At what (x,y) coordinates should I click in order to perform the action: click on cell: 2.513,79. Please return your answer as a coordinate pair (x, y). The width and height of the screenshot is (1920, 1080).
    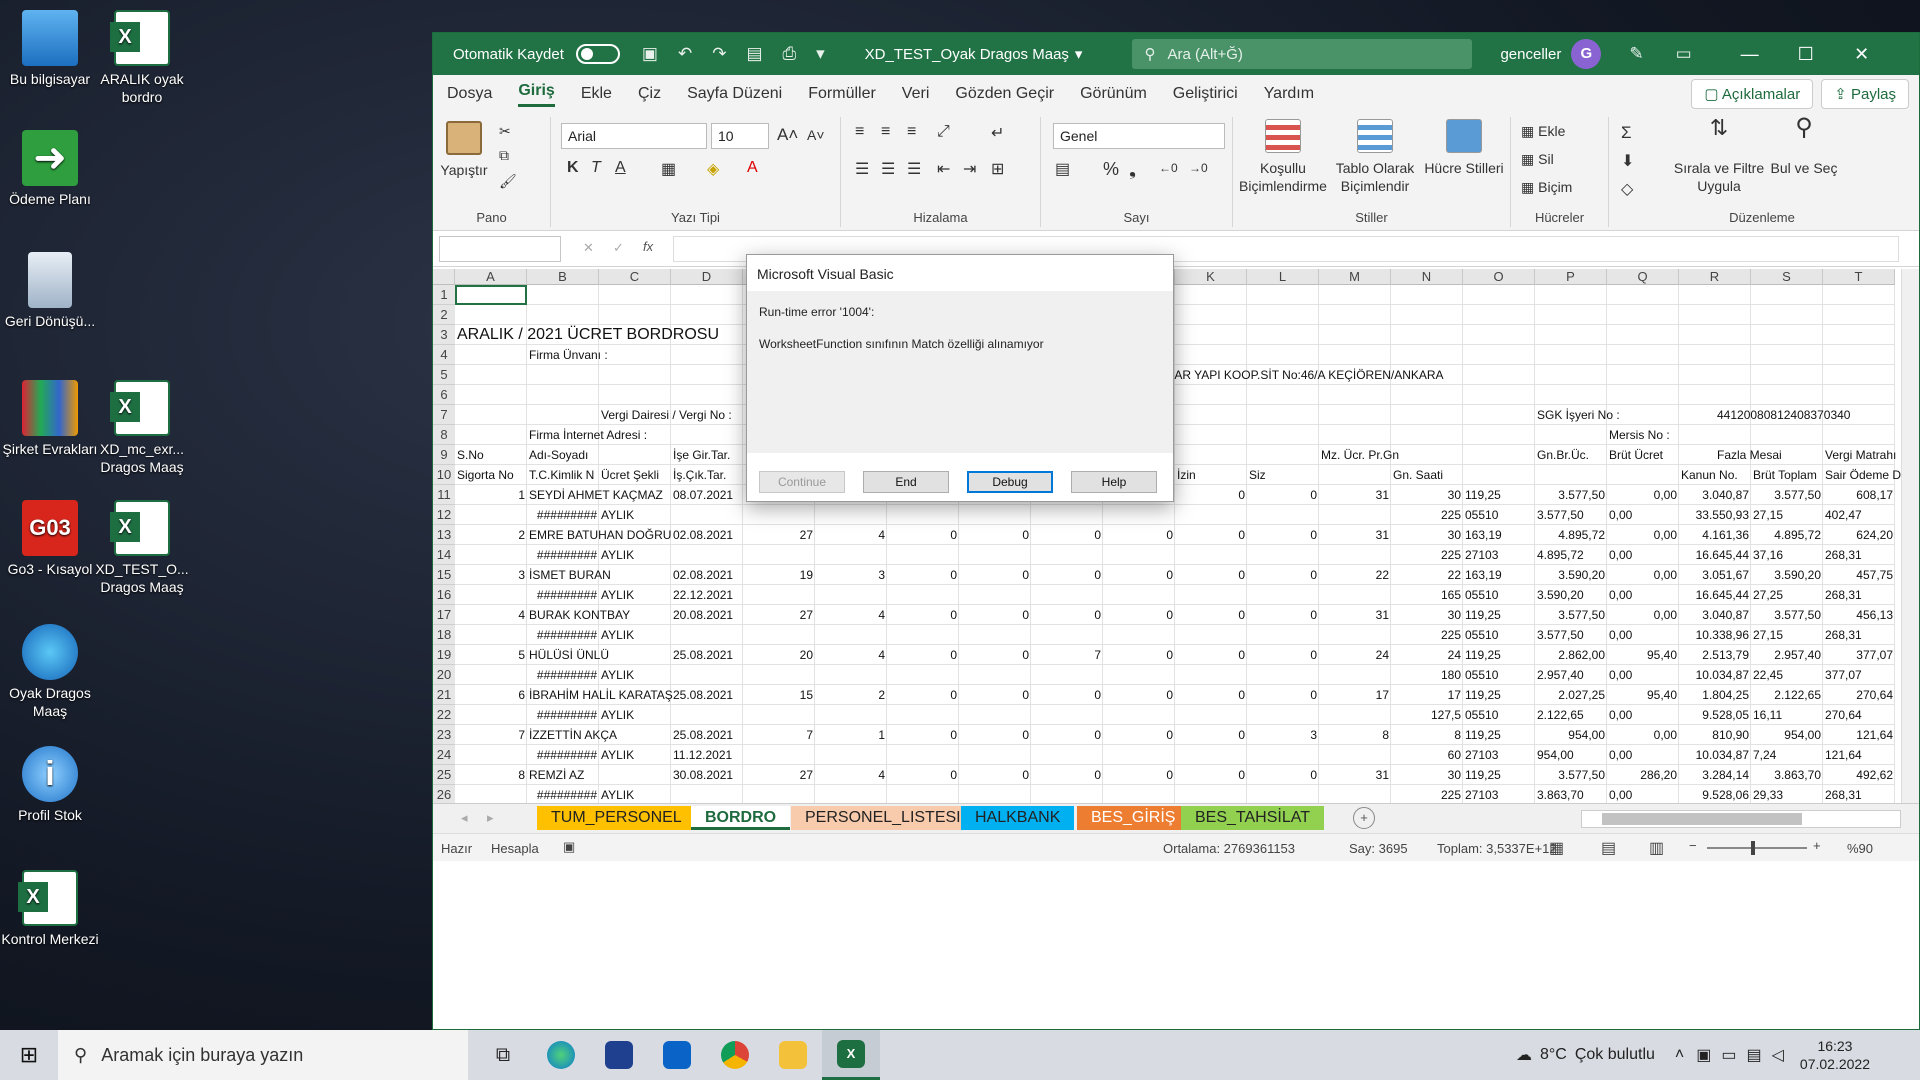
    Looking at the image, I should click on (1715, 655).